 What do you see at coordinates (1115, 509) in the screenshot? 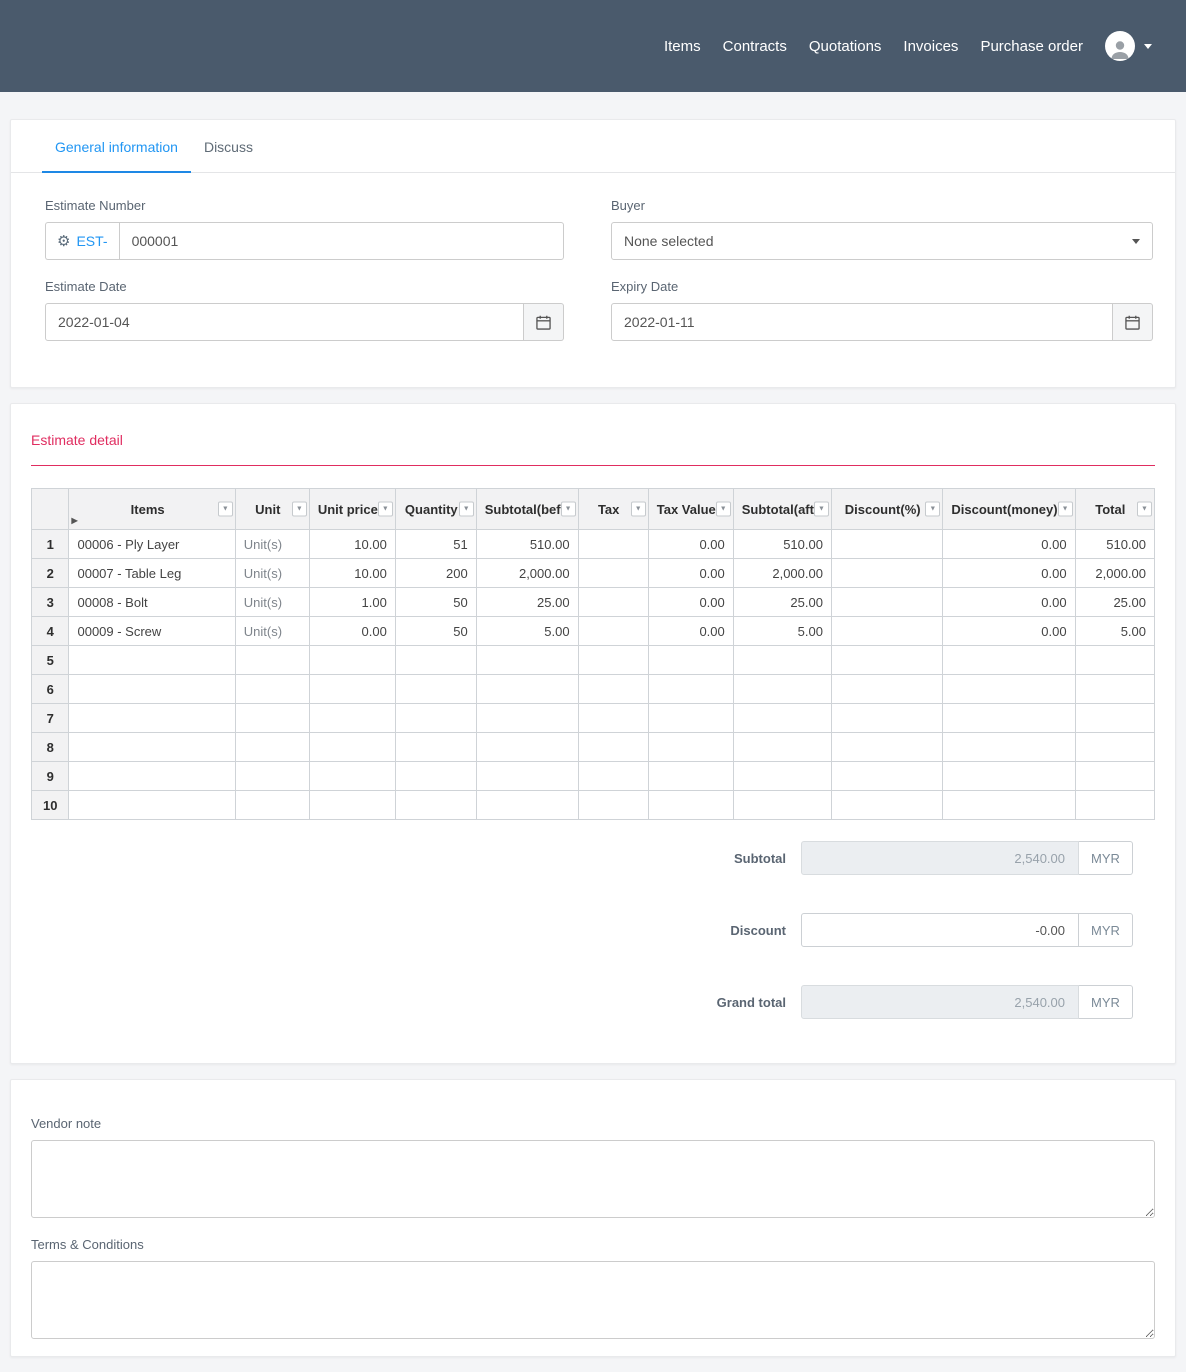
I see `column-header-total: Total ▼` at bounding box center [1115, 509].